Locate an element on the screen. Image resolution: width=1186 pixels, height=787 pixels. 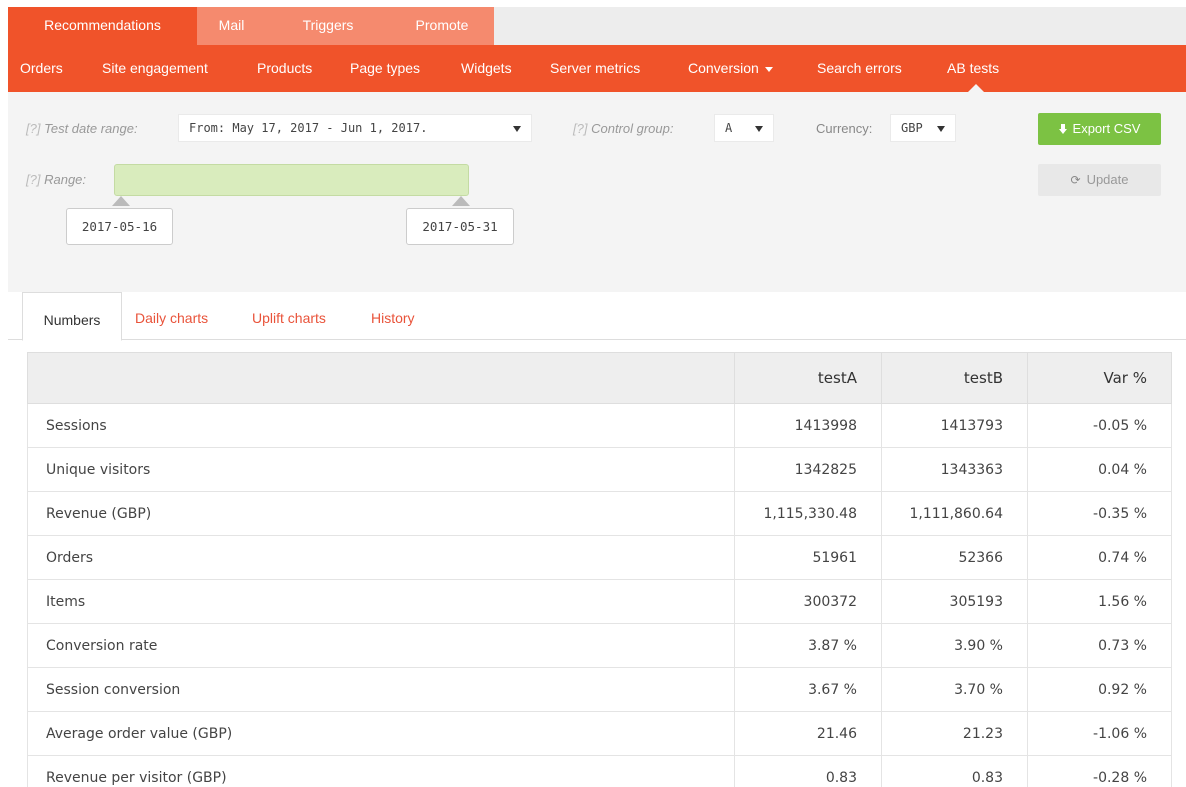
testb-cell: 52366 is located at coordinates (954, 557).